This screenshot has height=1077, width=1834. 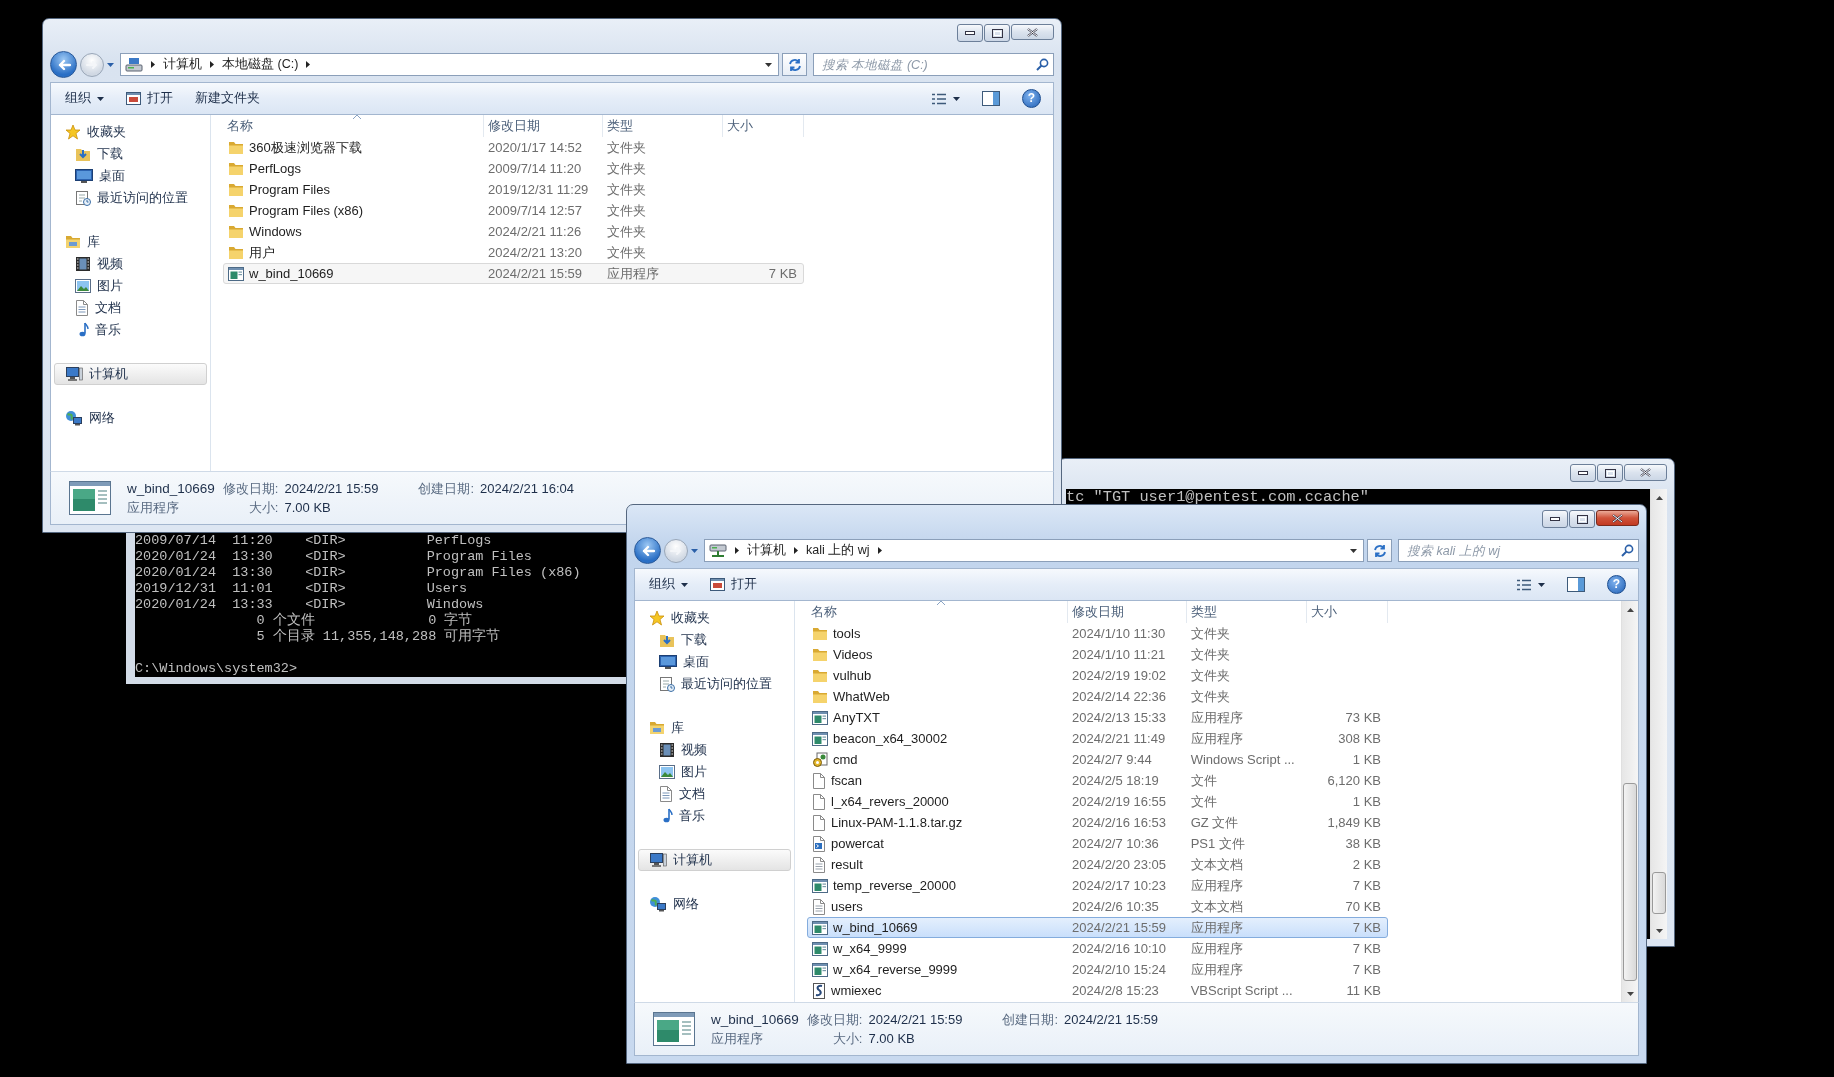 What do you see at coordinates (227, 98) in the screenshot?
I see `toolbar-button: 新建文件夹` at bounding box center [227, 98].